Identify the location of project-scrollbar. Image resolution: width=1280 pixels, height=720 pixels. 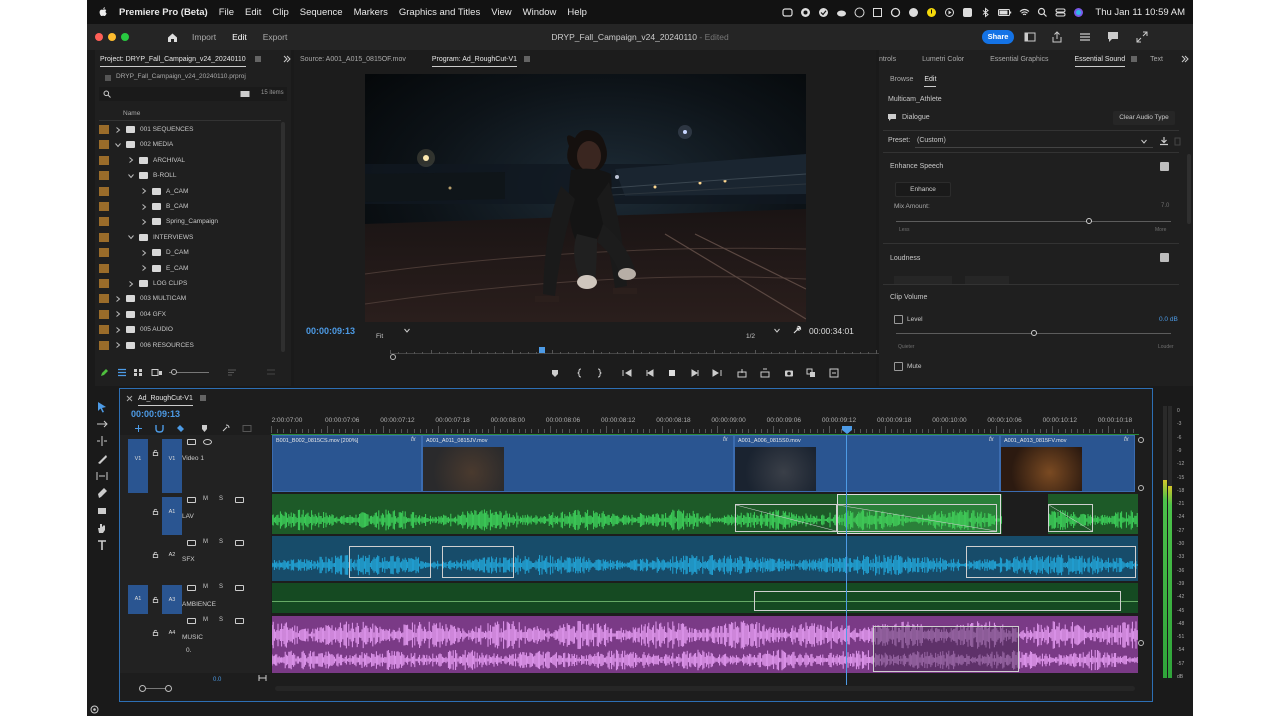
(283, 237).